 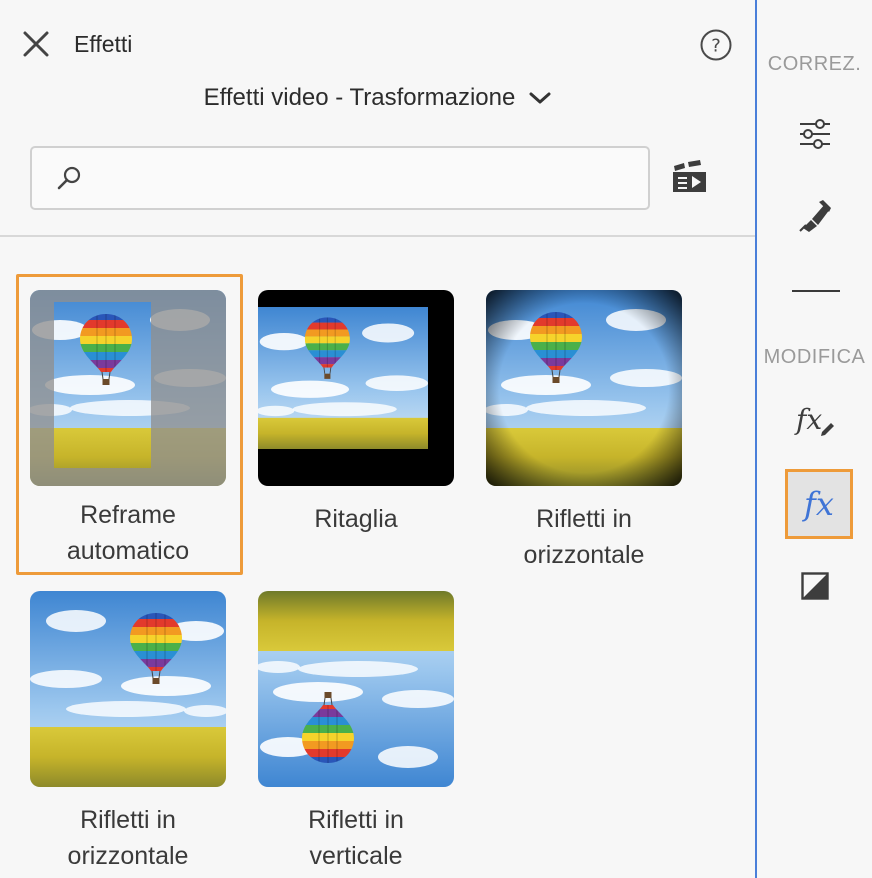 What do you see at coordinates (540, 98) in the screenshot?
I see `chevron-down-icon` at bounding box center [540, 98].